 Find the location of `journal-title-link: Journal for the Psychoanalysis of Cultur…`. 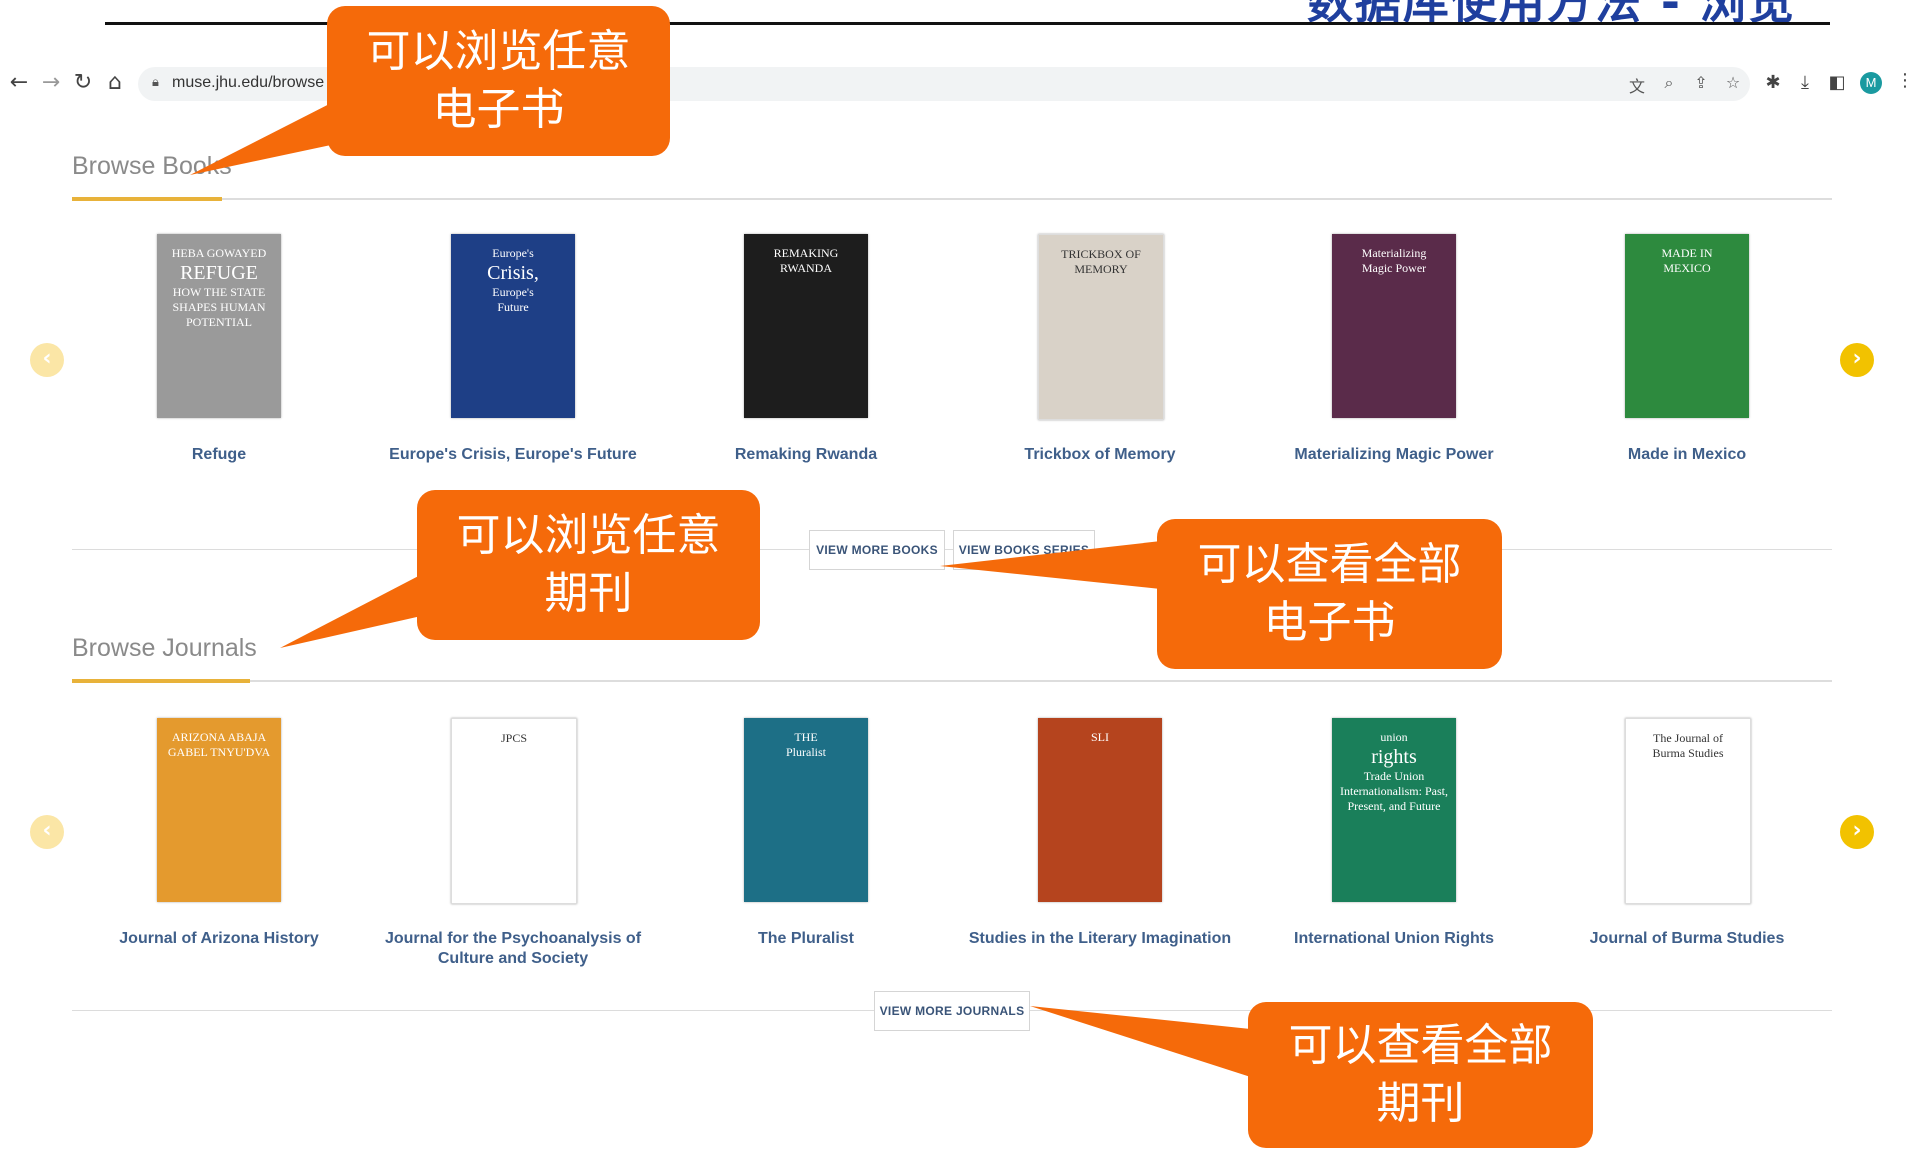

journal-title-link: Journal for the Psychoanalysis of Cultur… is located at coordinates (513, 949).